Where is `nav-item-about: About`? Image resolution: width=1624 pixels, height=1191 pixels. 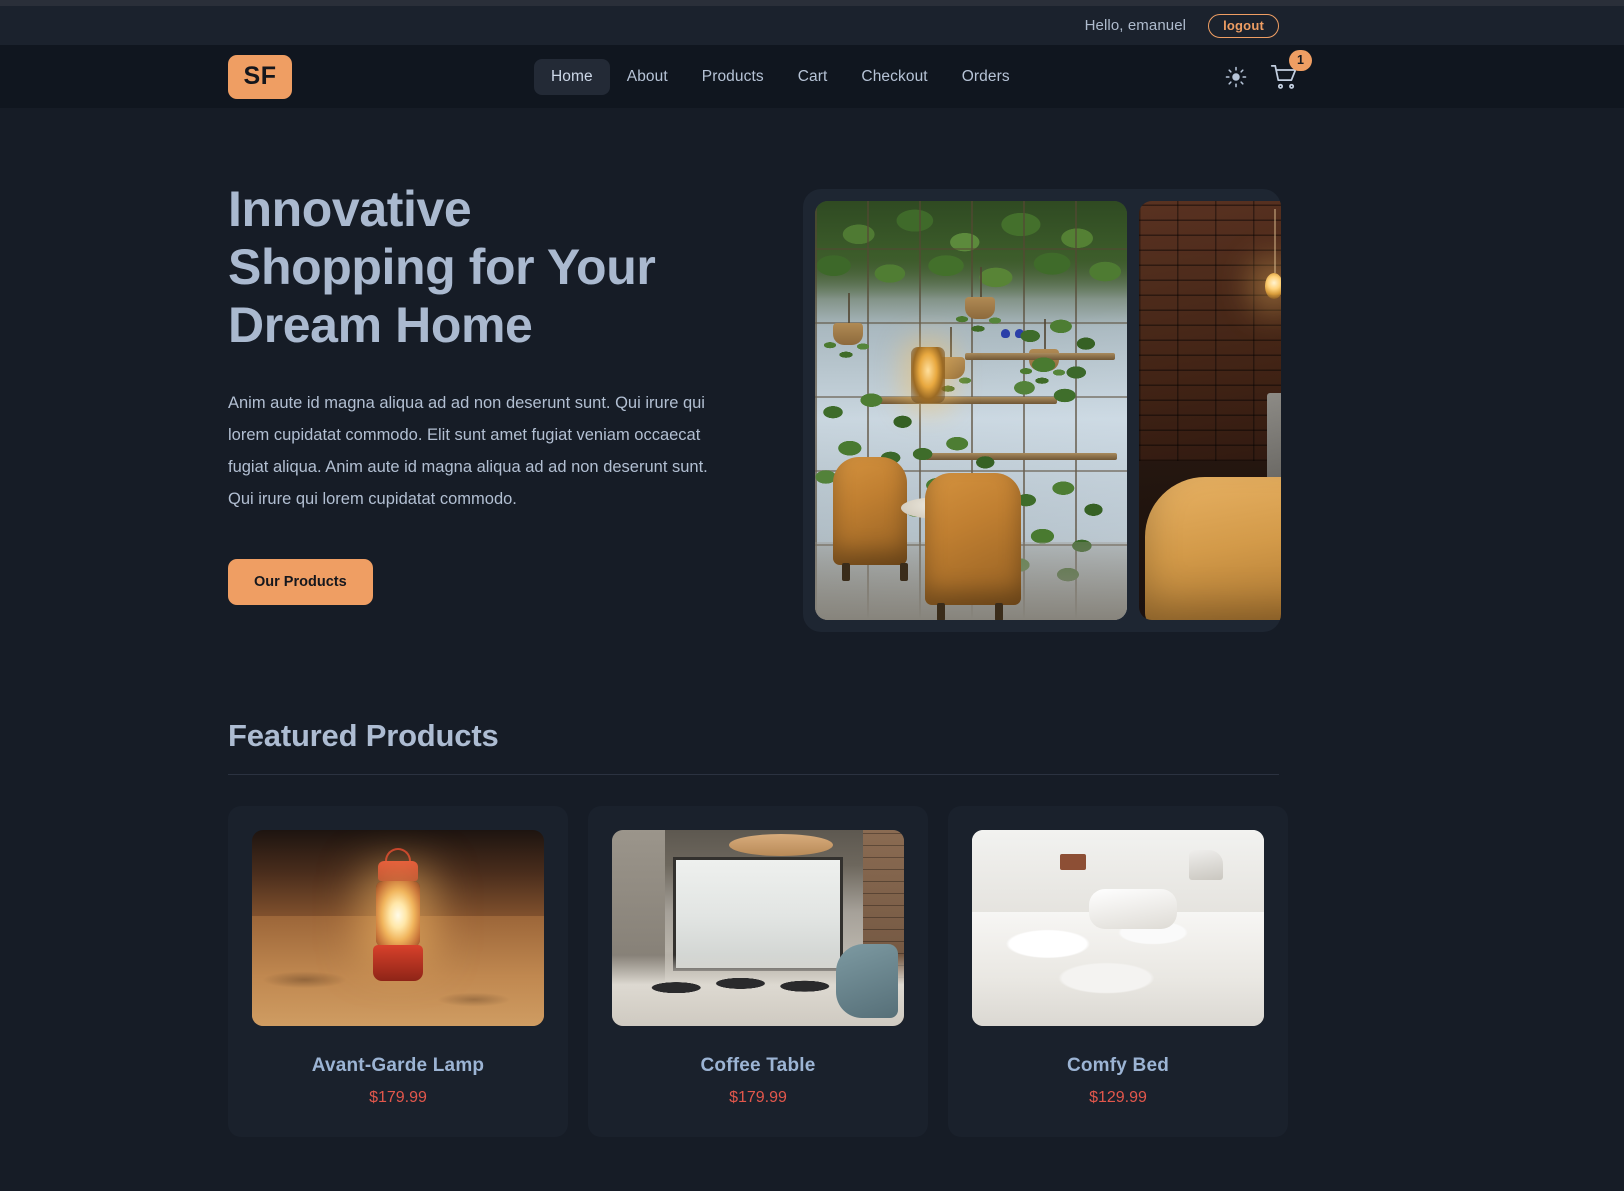 nav-item-about: About is located at coordinates (647, 77).